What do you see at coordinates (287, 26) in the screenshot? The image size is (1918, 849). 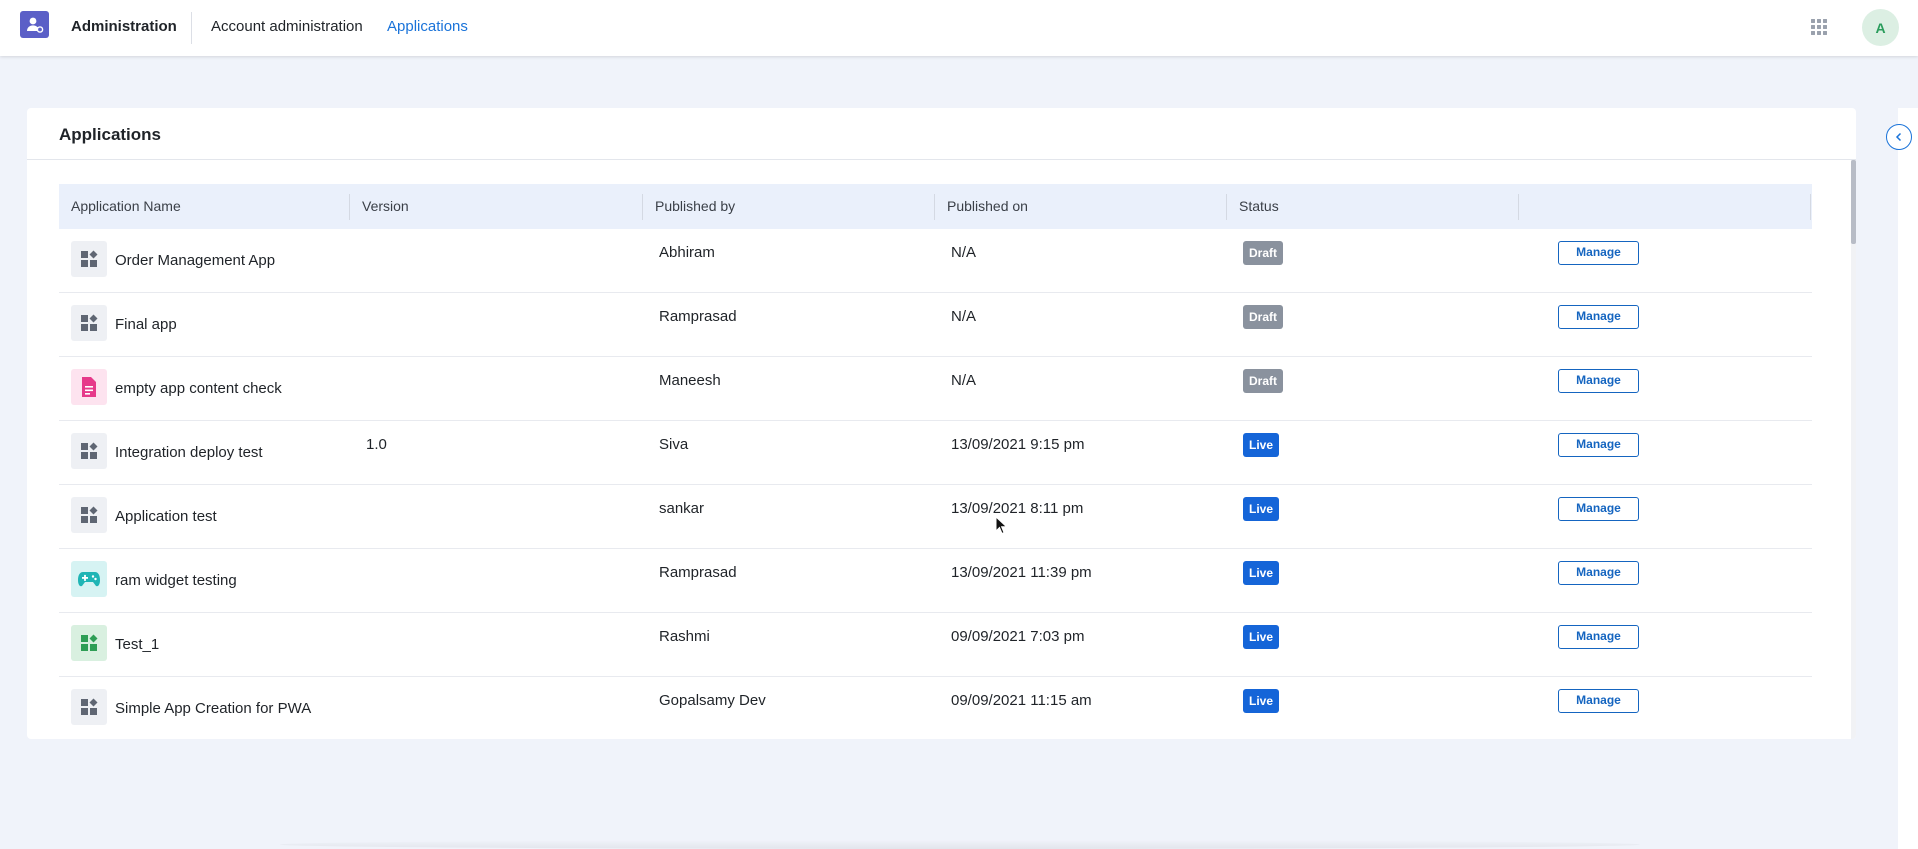 I see `nav-account-administration: Account administration` at bounding box center [287, 26].